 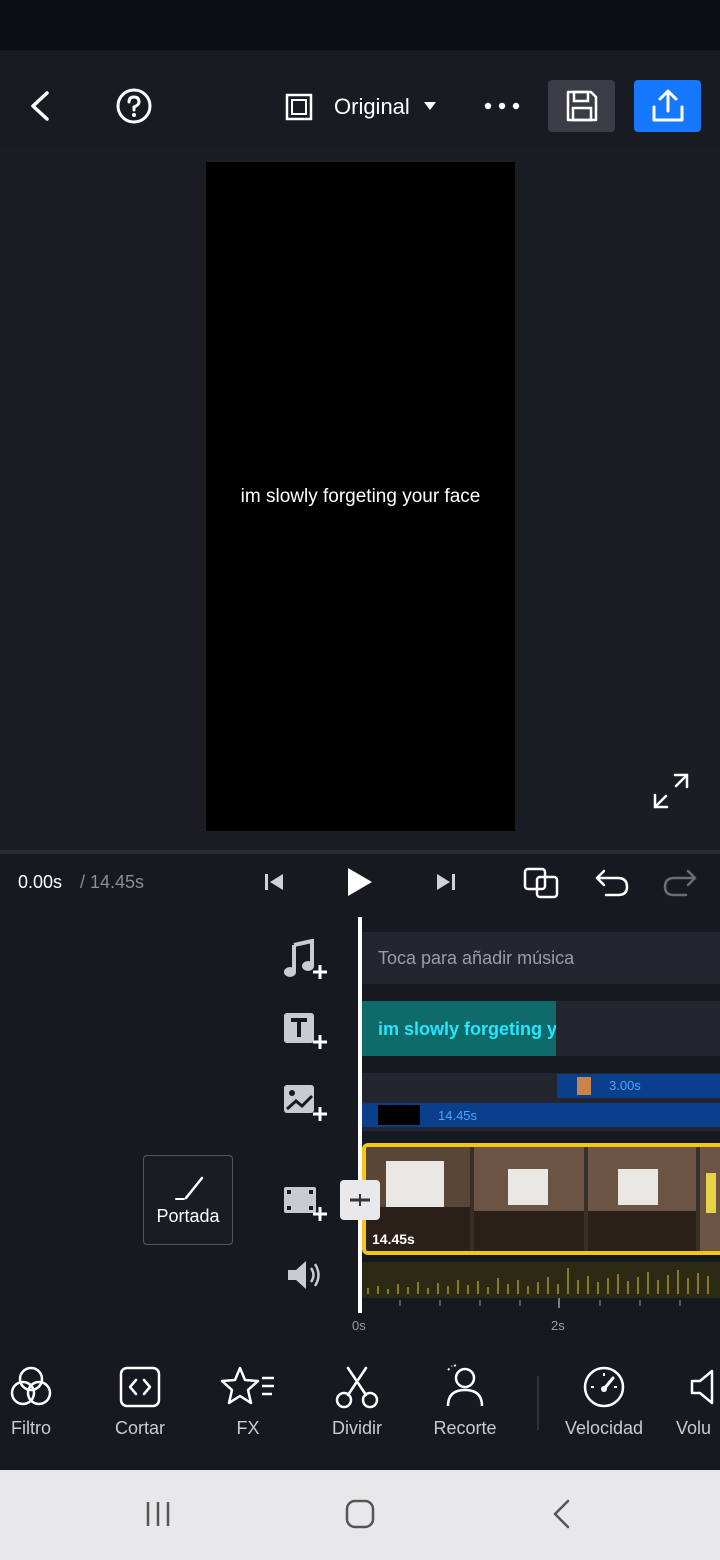 I want to click on recent-apps-icon, so click(x=158, y=1514).